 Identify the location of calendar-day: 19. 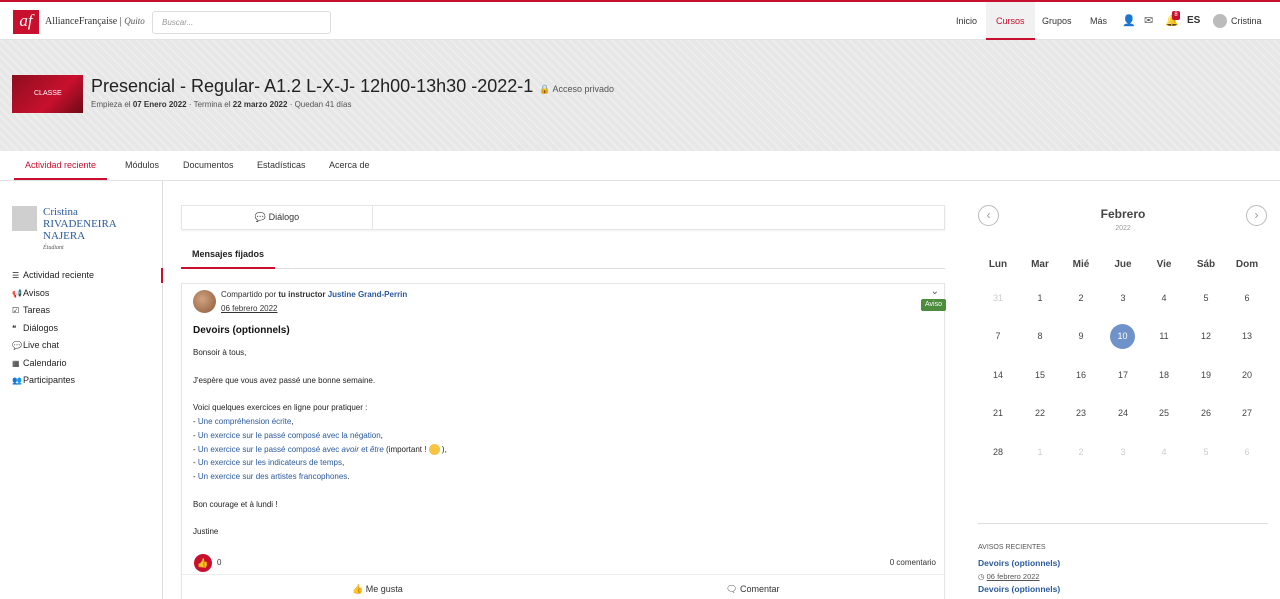
(1206, 375).